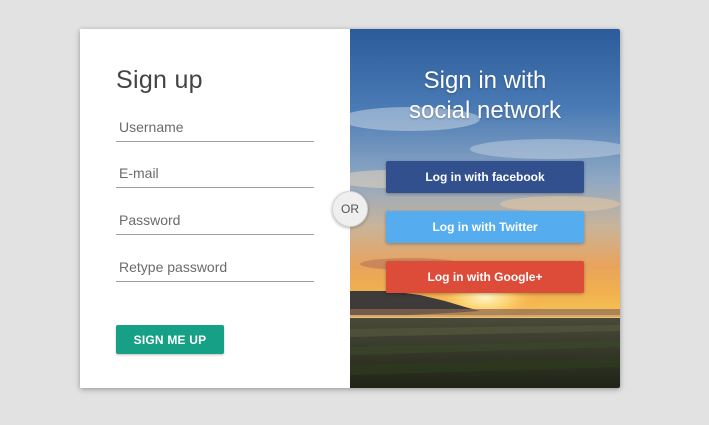  I want to click on username-field, so click(215, 129).